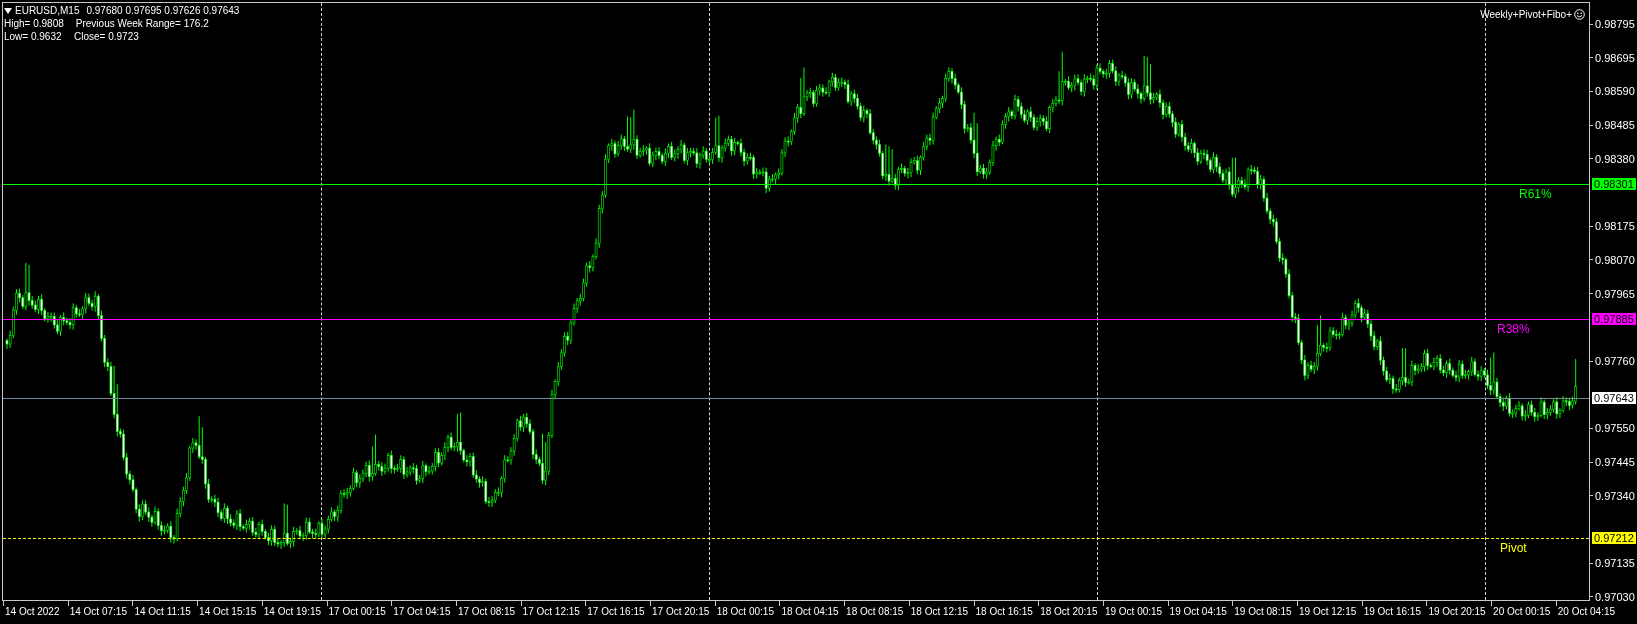  Describe the element at coordinates (142, 23) in the screenshot. I see `info-text: Previous Week Range= 176.2` at that location.